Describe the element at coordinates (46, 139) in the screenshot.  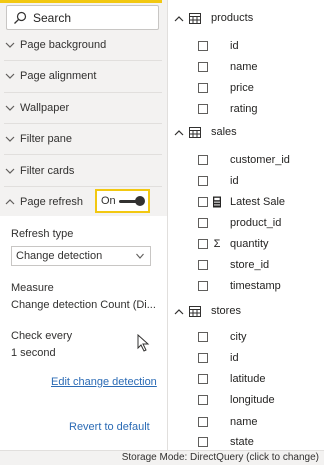
I see `section-label: Filter pane` at that location.